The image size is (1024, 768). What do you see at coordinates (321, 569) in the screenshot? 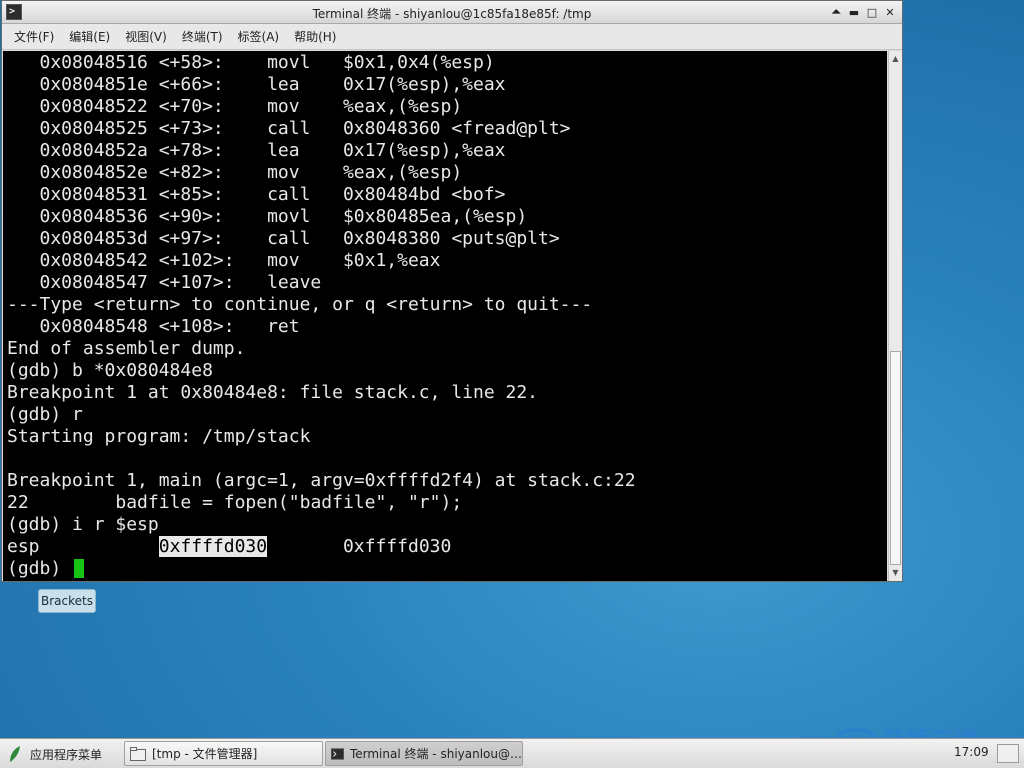
I see `terminal-prompt-row: (gdb)` at bounding box center [321, 569].